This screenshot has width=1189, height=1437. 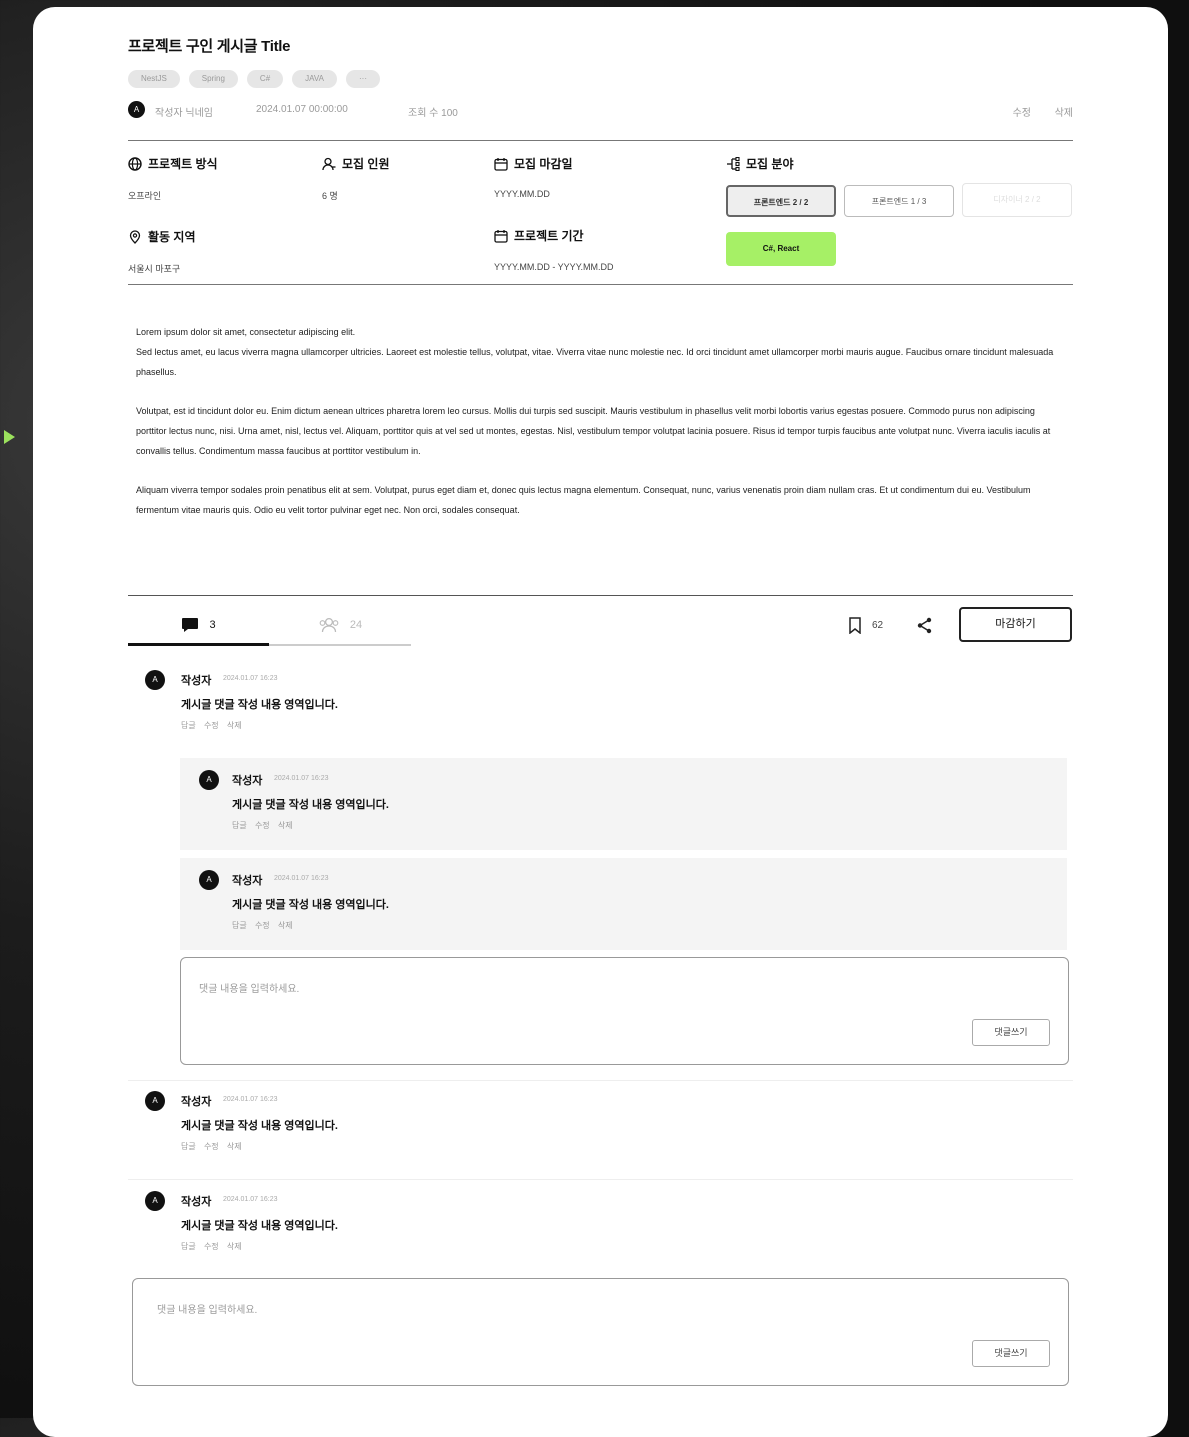 I want to click on comment-submit-button: 댓글쓰기, so click(x=1011, y=1353).